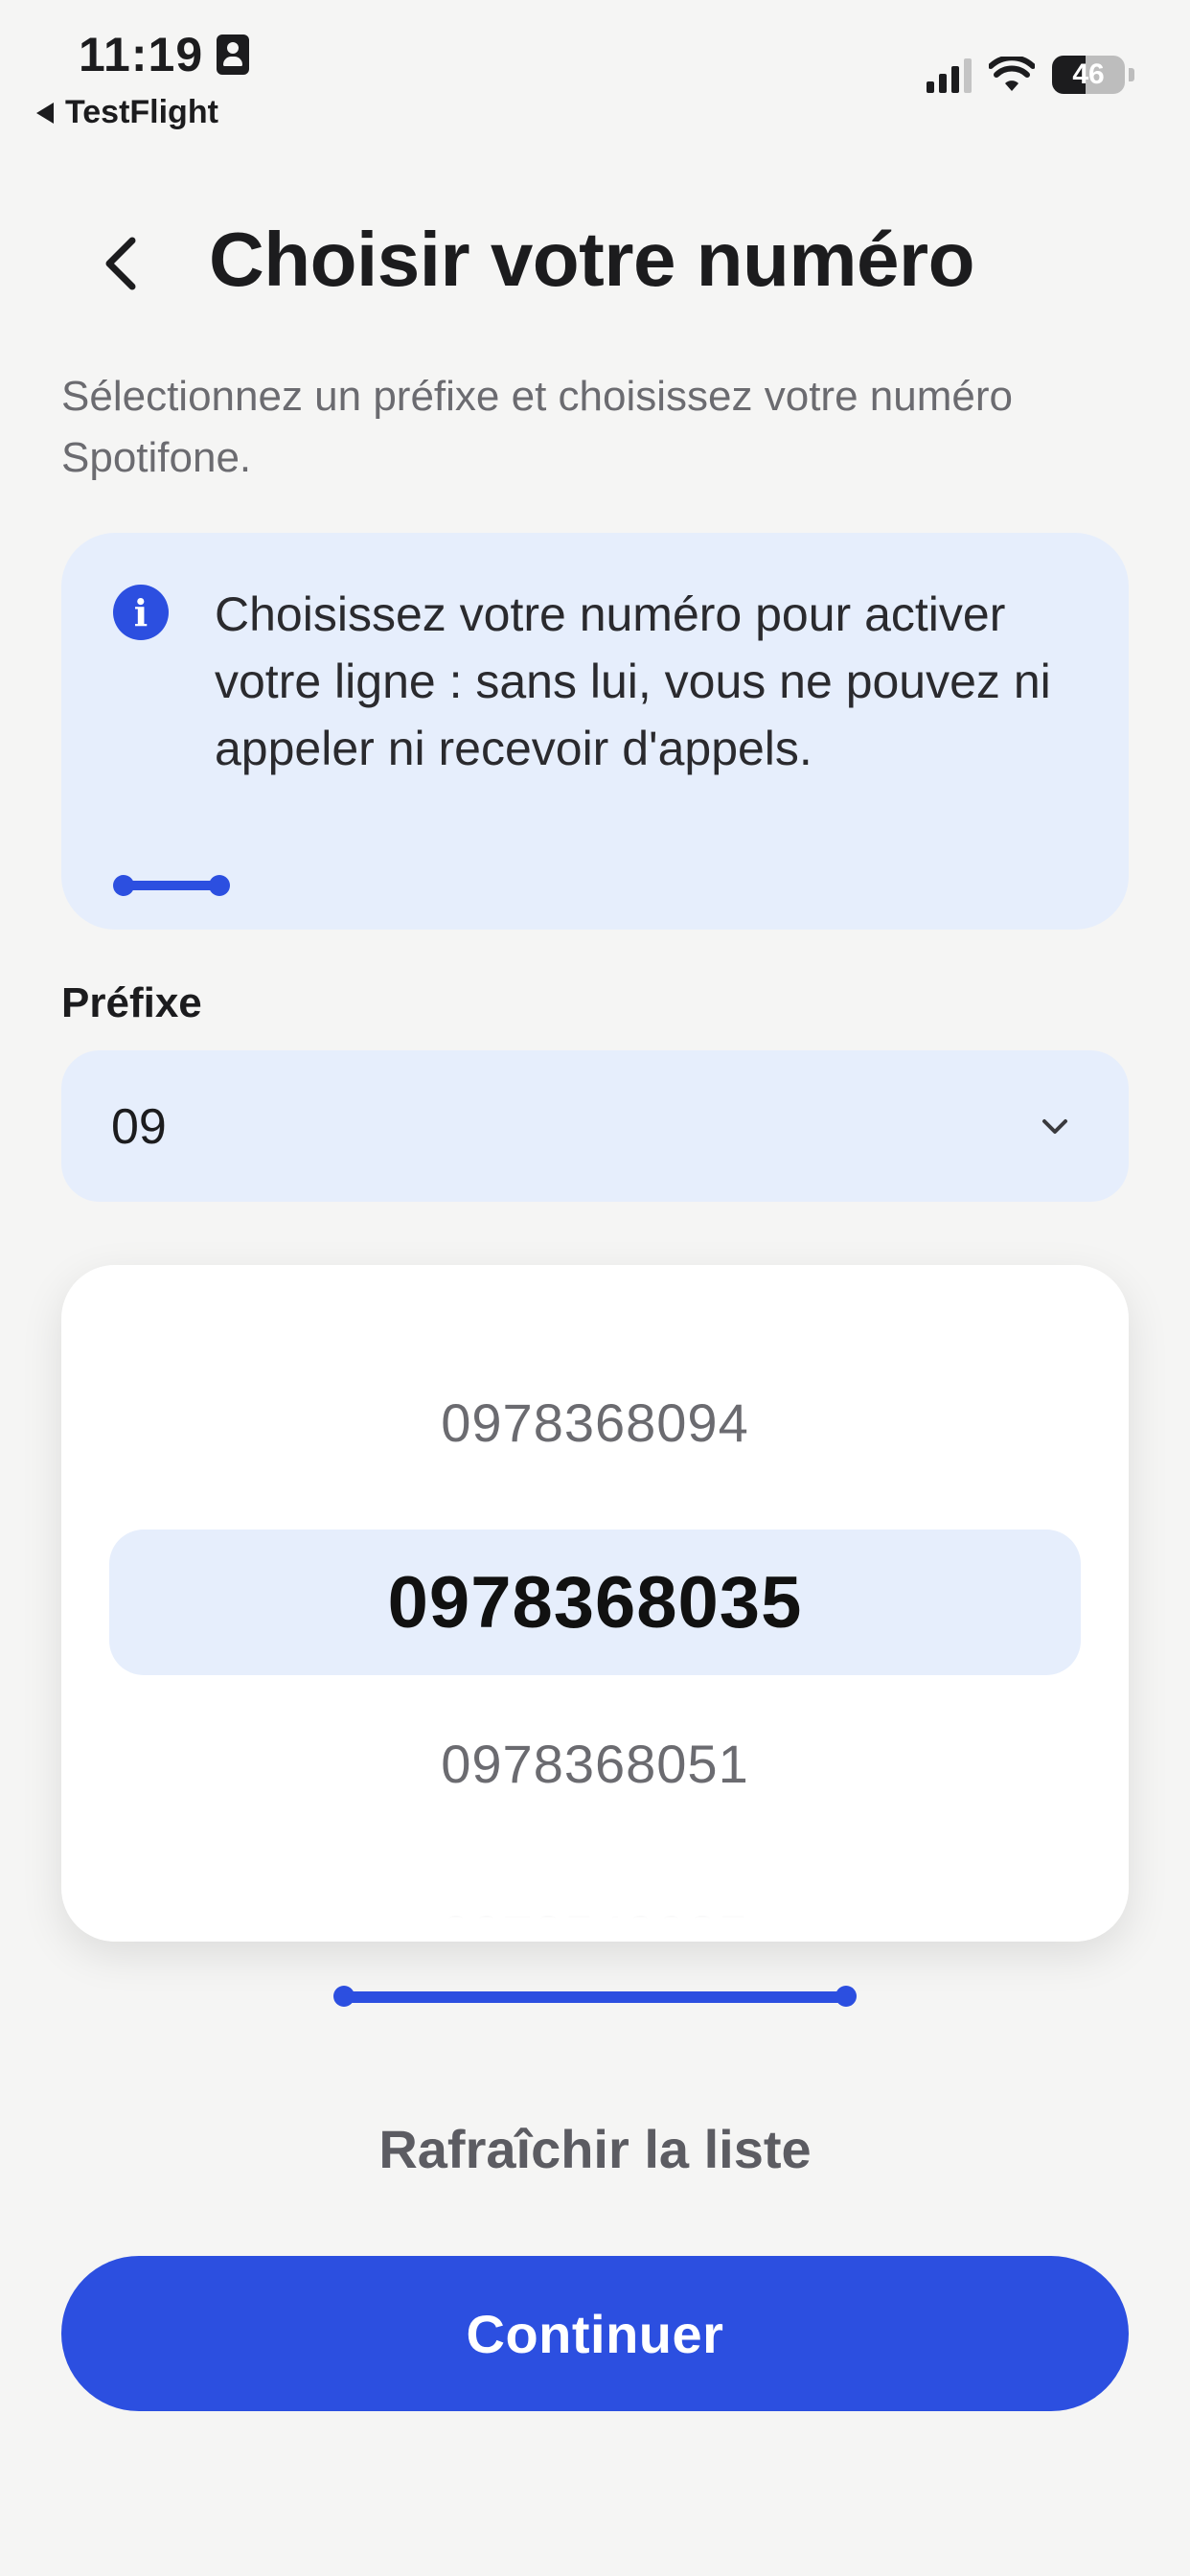 The width and height of the screenshot is (1190, 2576). I want to click on id-card-icon, so click(234, 54).